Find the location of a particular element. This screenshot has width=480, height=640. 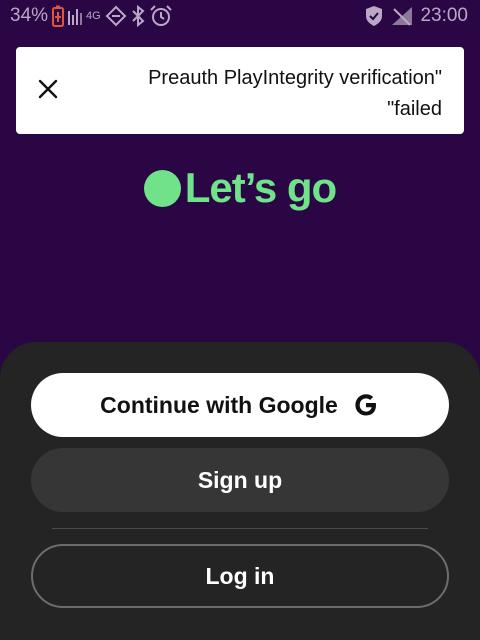

log-in-label: Log in is located at coordinates (240, 575).